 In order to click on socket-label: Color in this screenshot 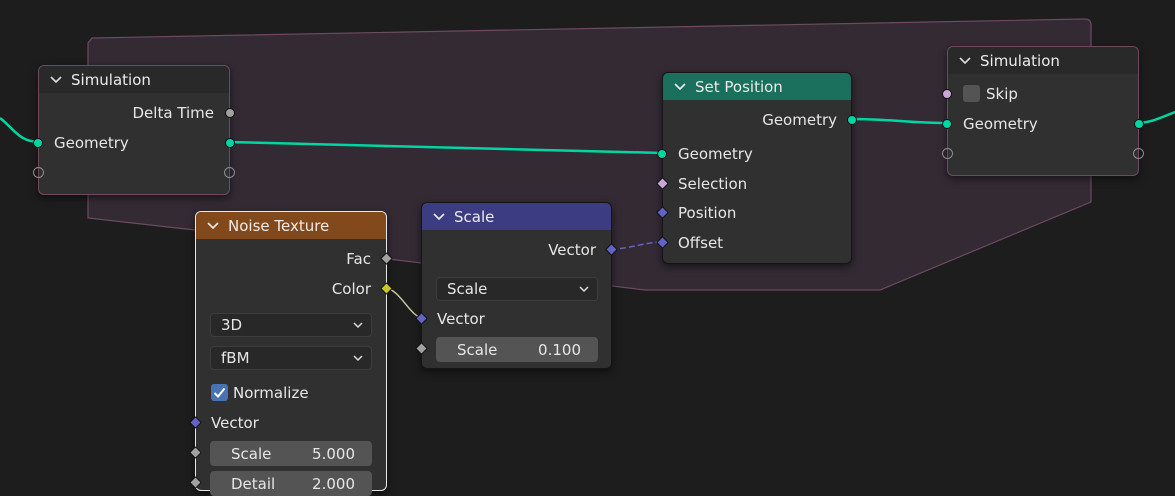, I will do `click(351, 289)`.